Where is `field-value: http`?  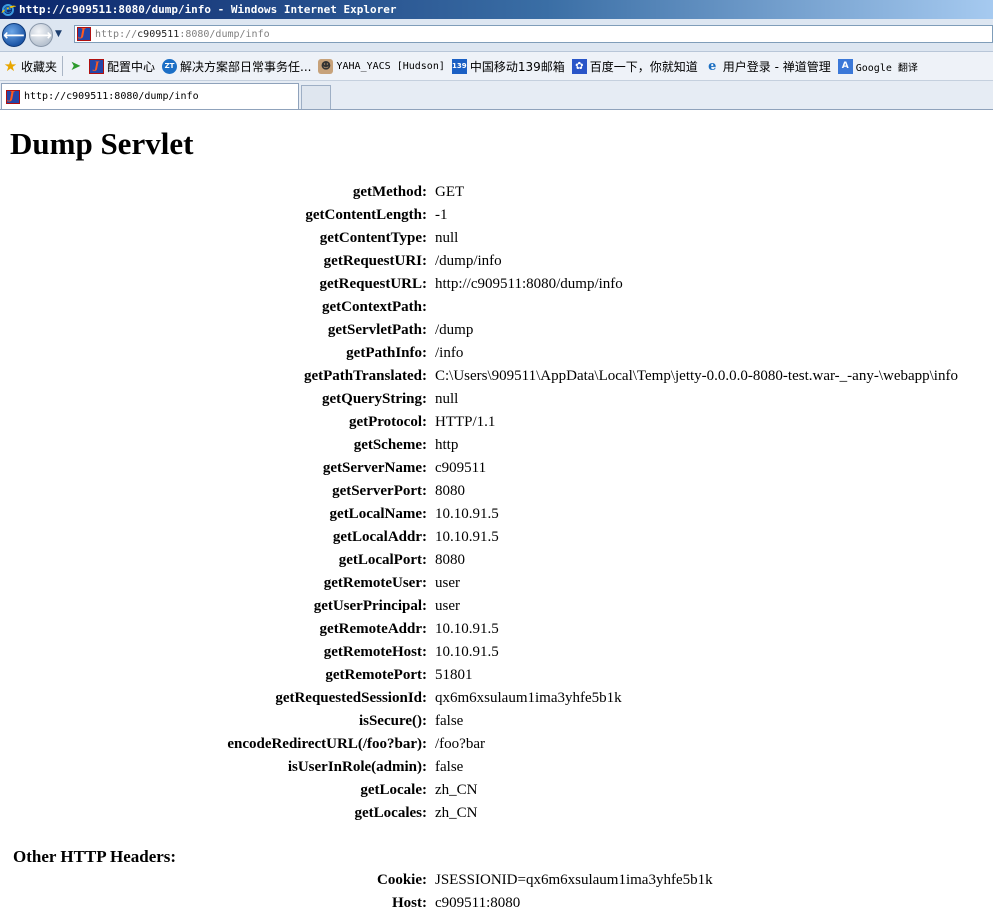
field-value: http is located at coordinates (447, 445).